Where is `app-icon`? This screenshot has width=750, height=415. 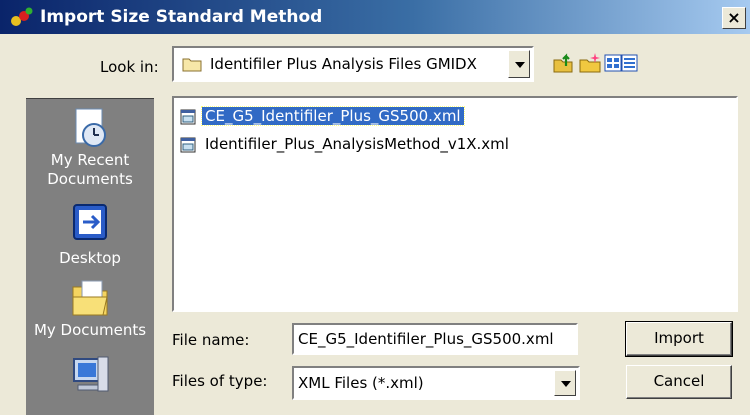 app-icon is located at coordinates (22, 16).